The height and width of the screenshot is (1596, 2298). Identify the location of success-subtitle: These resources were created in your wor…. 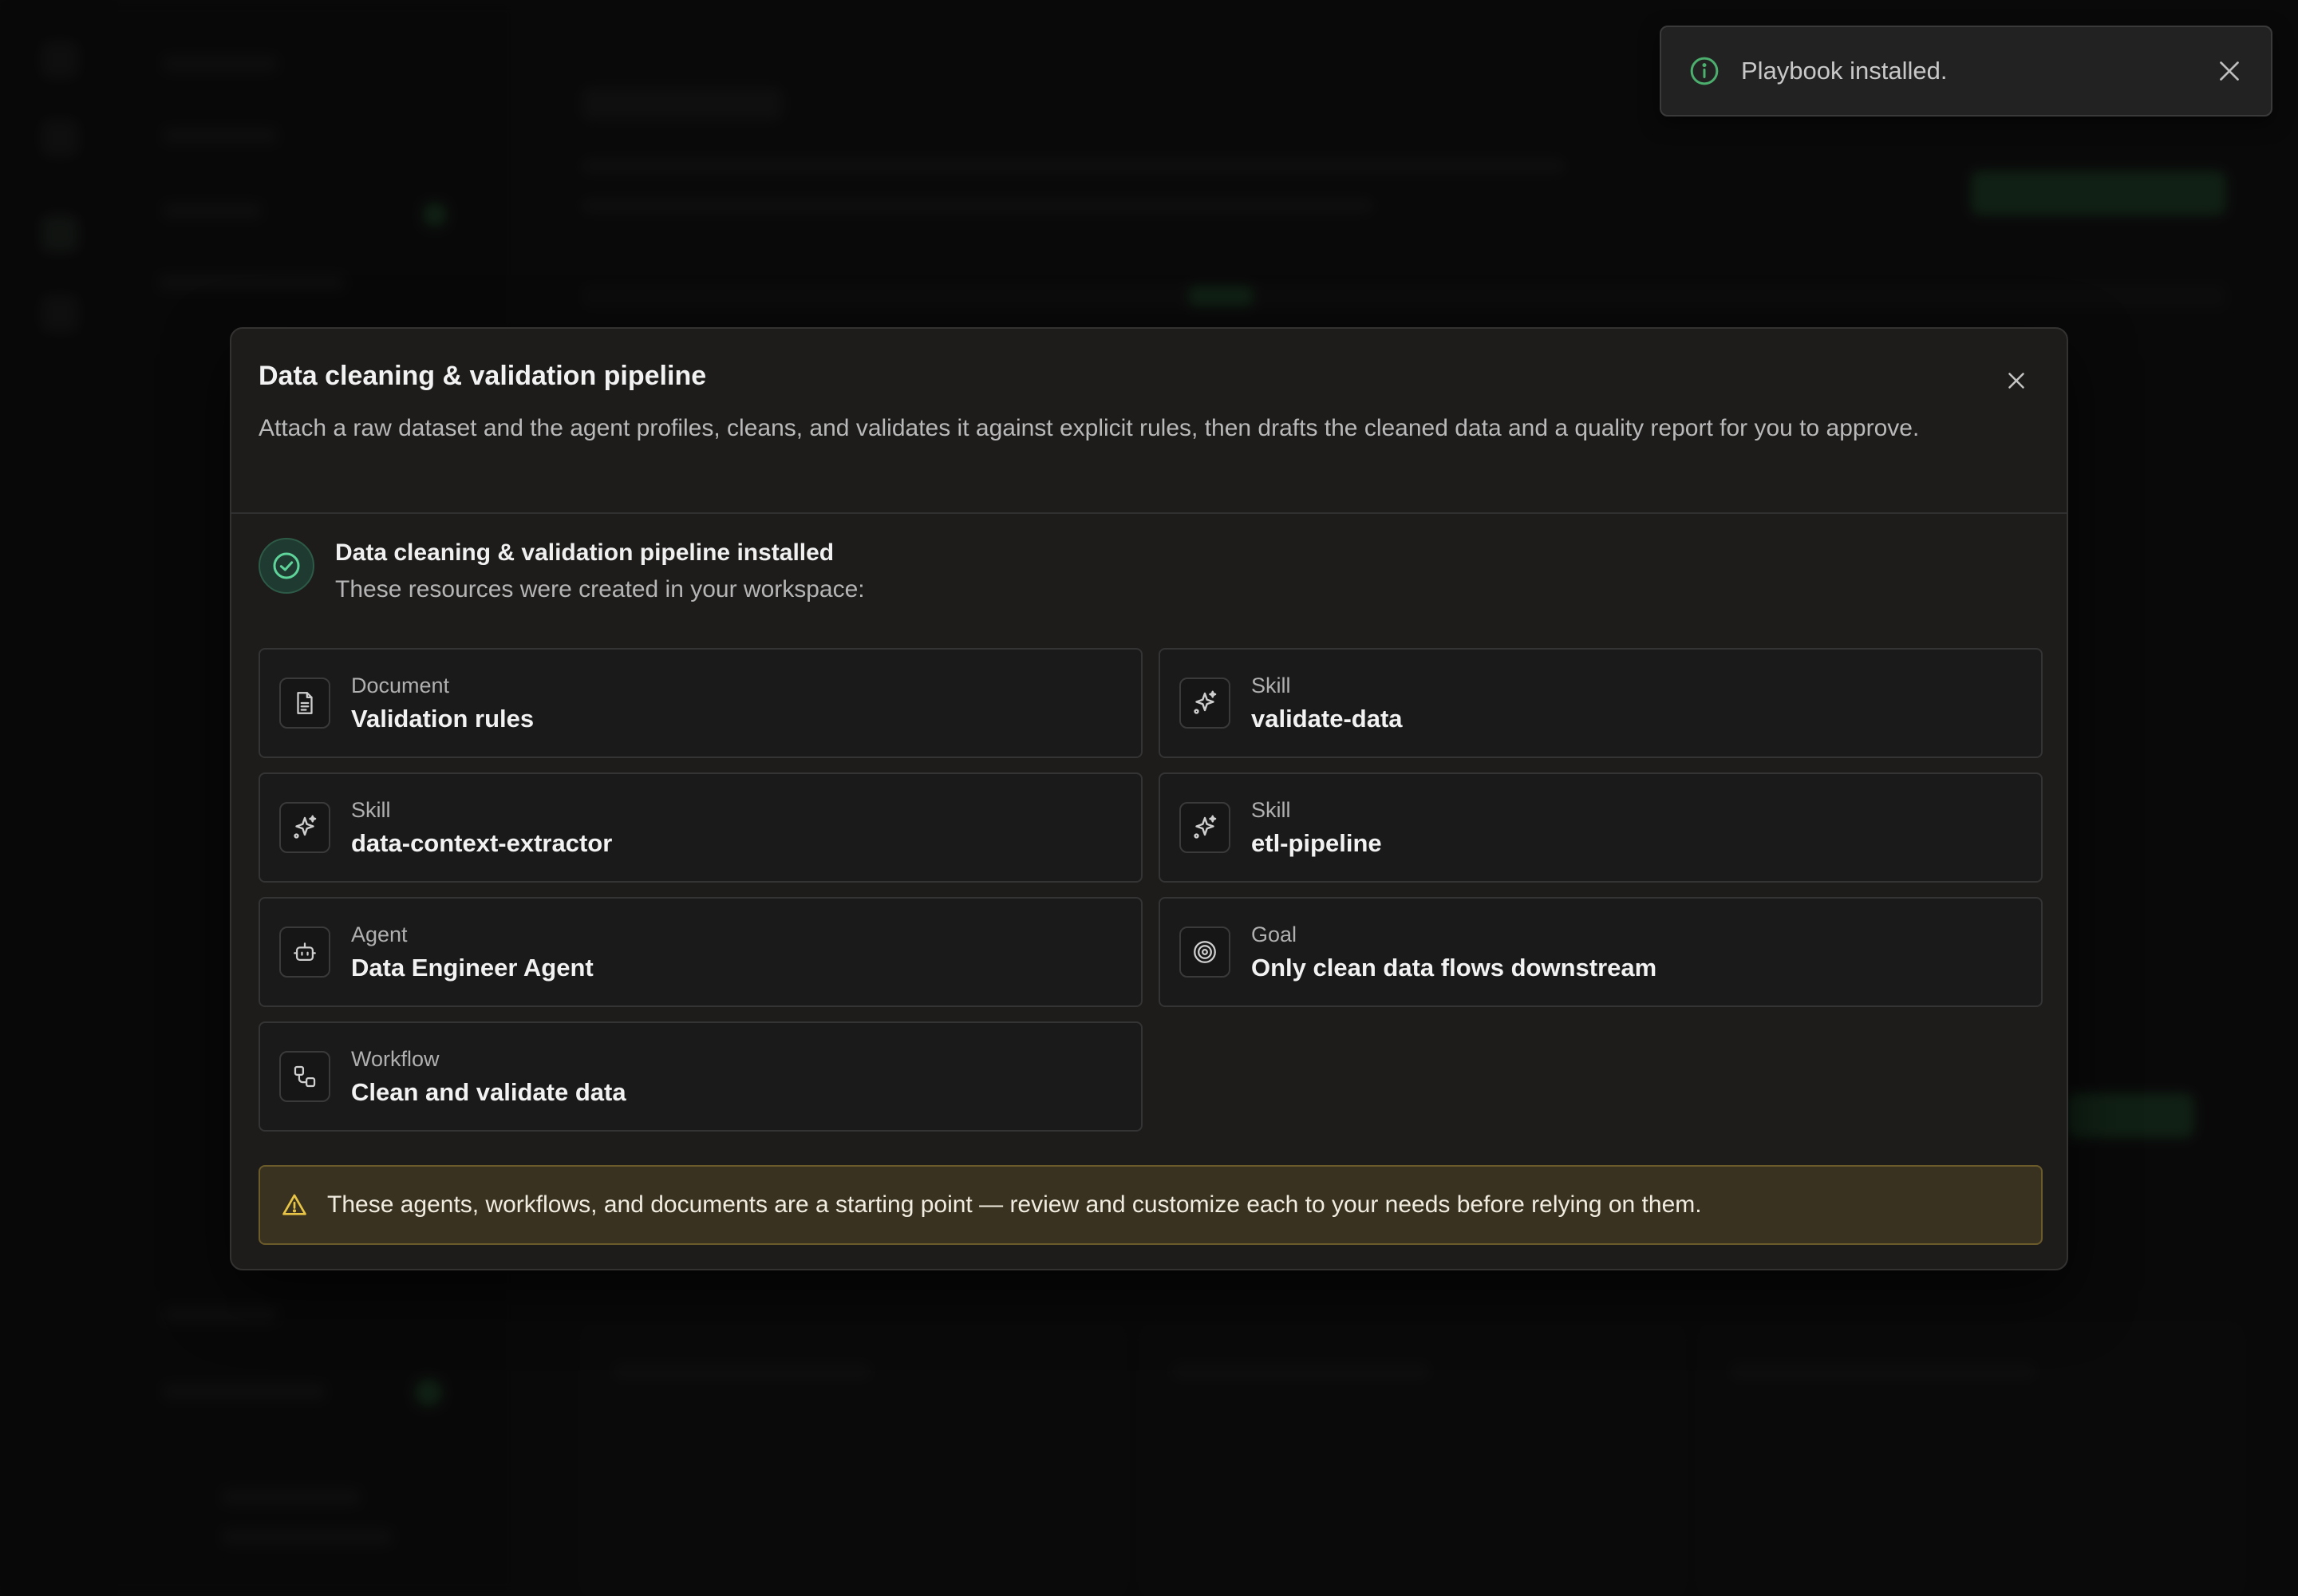
(600, 589).